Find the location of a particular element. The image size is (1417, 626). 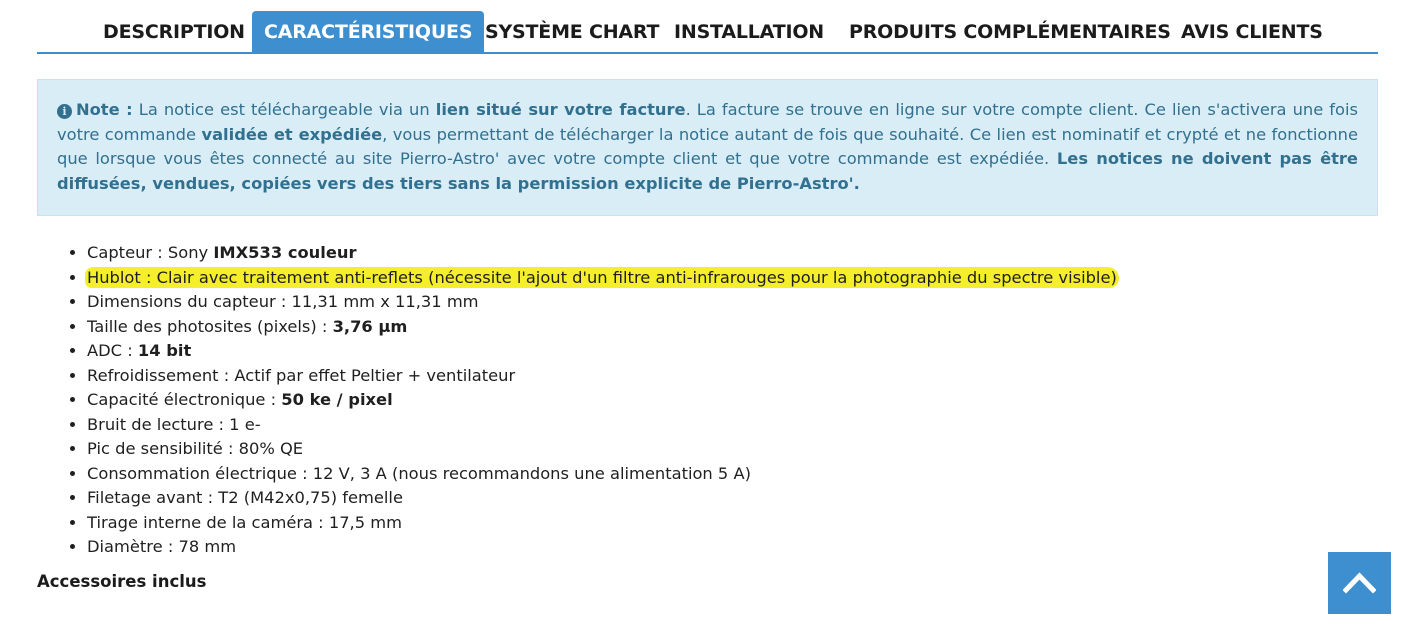

tab-systeme-chart: SYSTÈME CHART is located at coordinates (572, 31).